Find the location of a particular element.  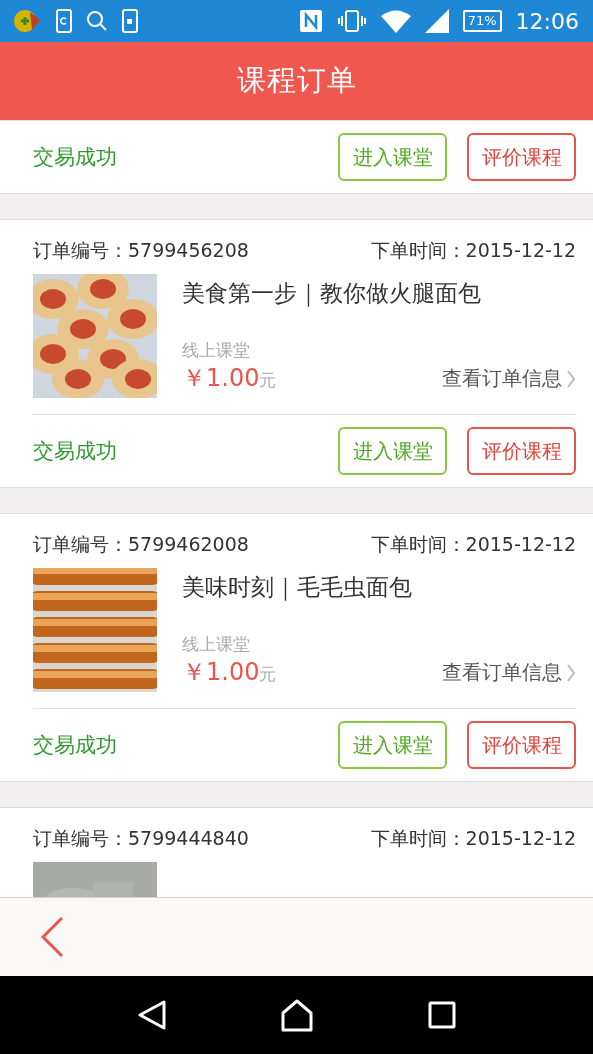

nfc-icon is located at coordinates (310, 21).